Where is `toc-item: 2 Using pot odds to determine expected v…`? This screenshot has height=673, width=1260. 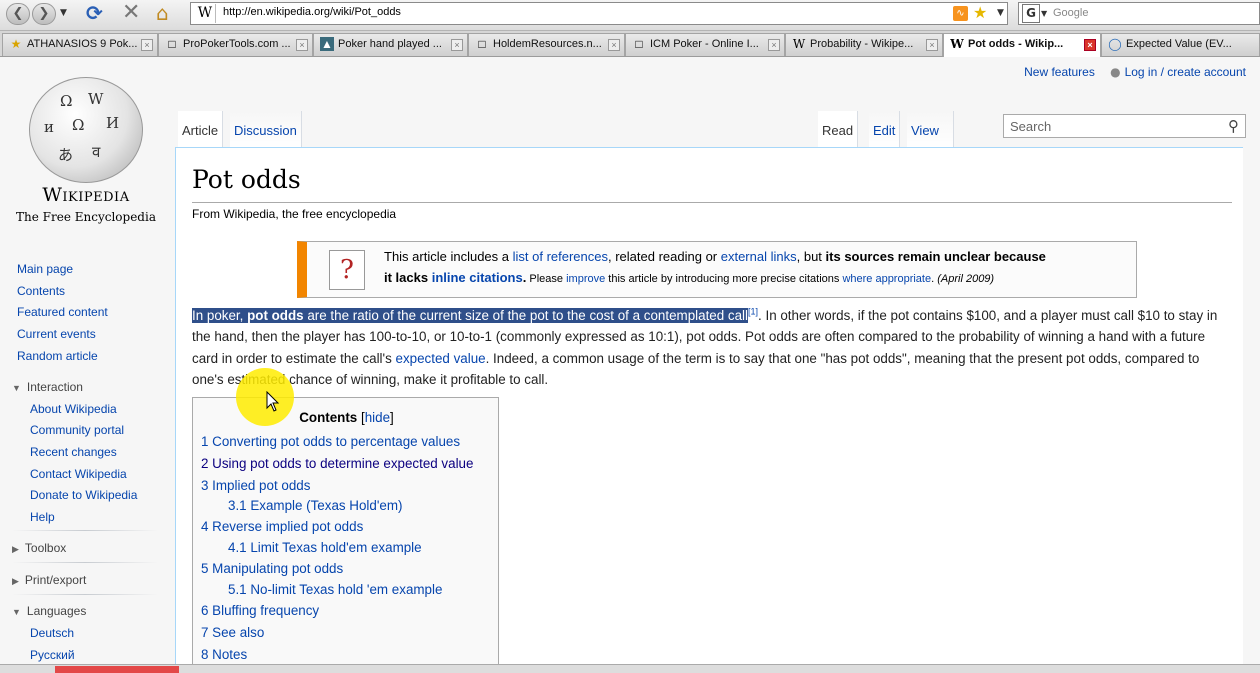
toc-item: 2 Using pot odds to determine expected v… is located at coordinates (337, 463).